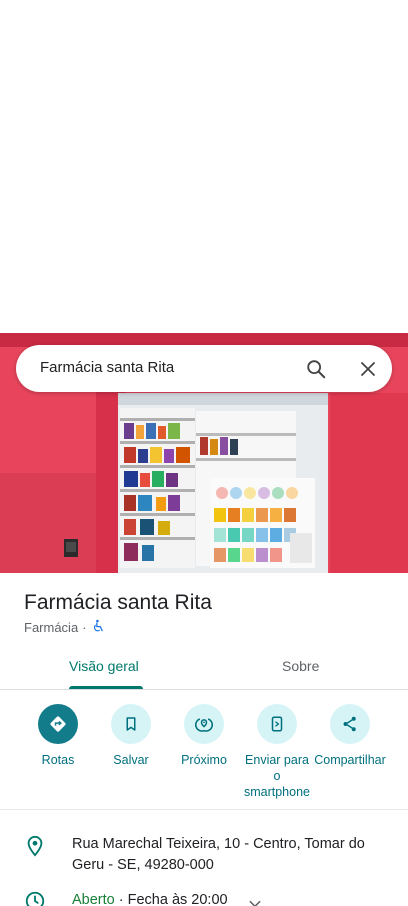 The width and height of the screenshot is (408, 906). What do you see at coordinates (98, 627) in the screenshot?
I see `wheelchair-accessible-icon` at bounding box center [98, 627].